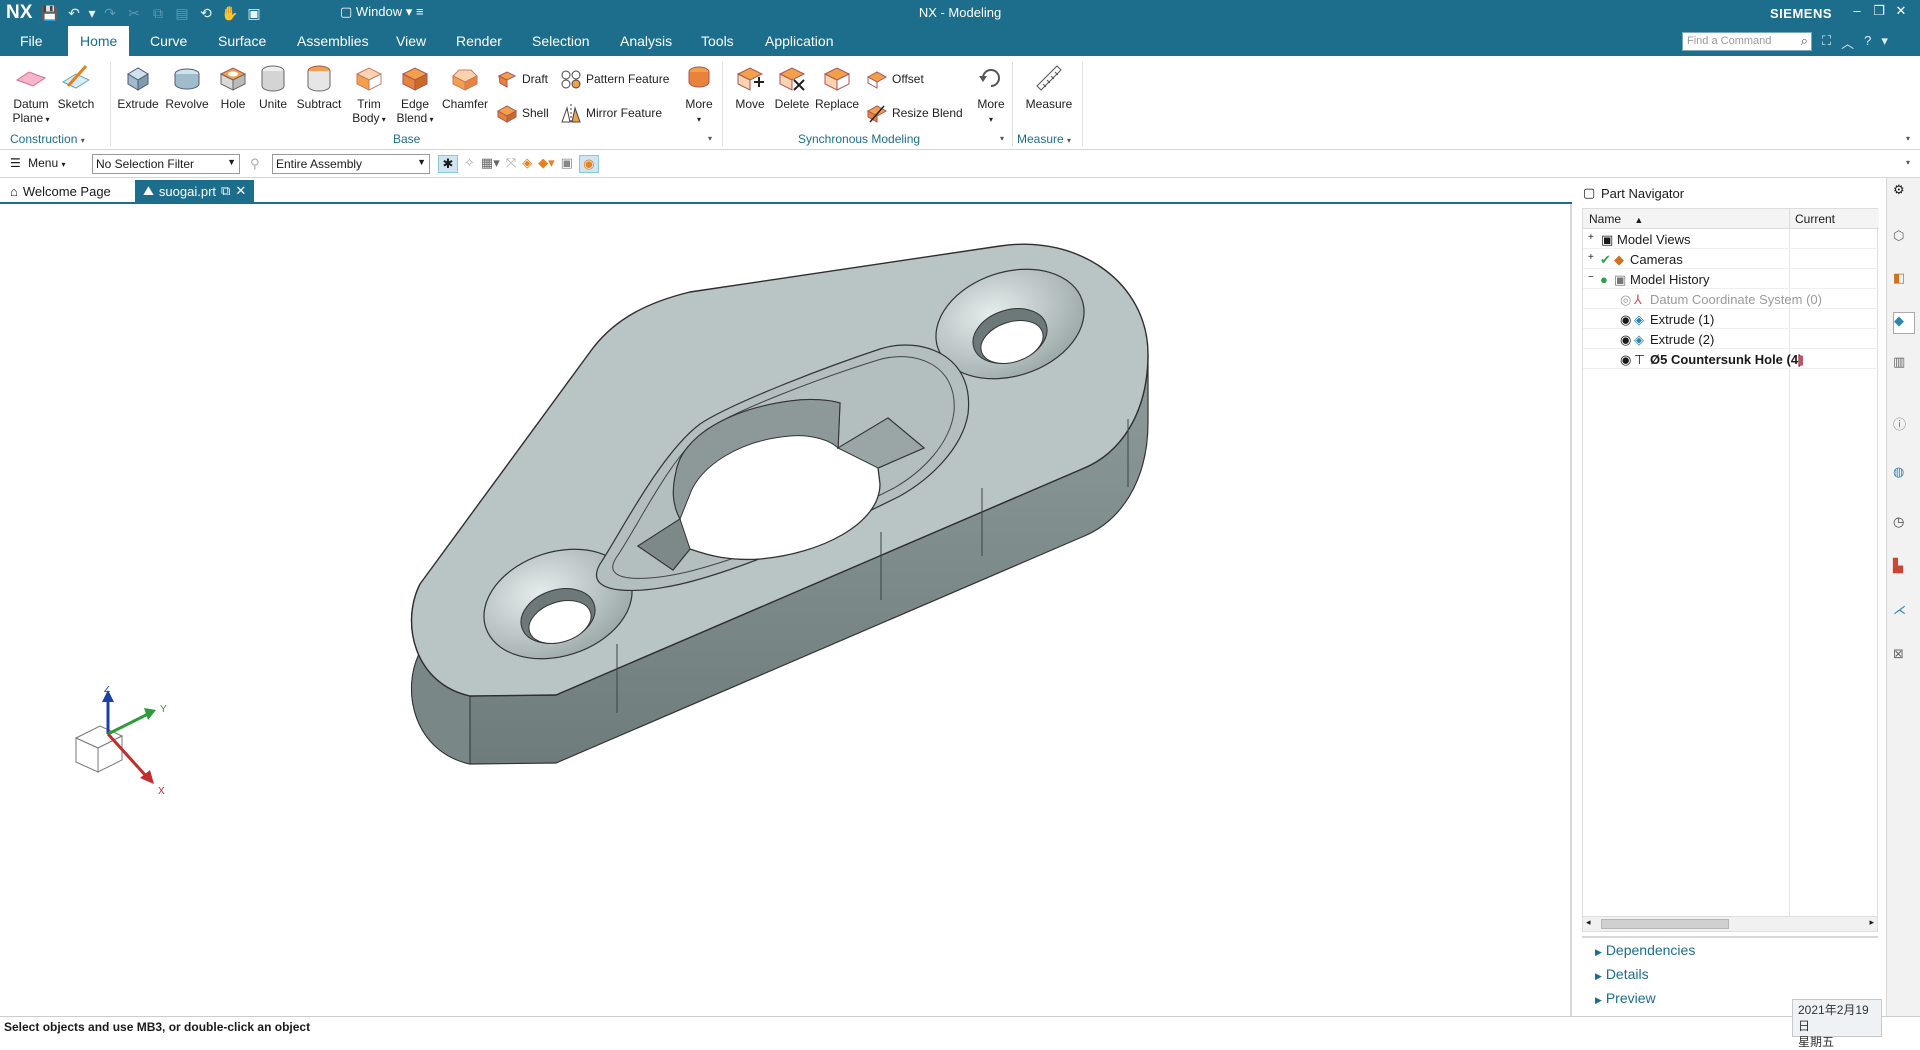 The height and width of the screenshot is (1050, 1920). I want to click on tab-curve: Curve, so click(168, 41).